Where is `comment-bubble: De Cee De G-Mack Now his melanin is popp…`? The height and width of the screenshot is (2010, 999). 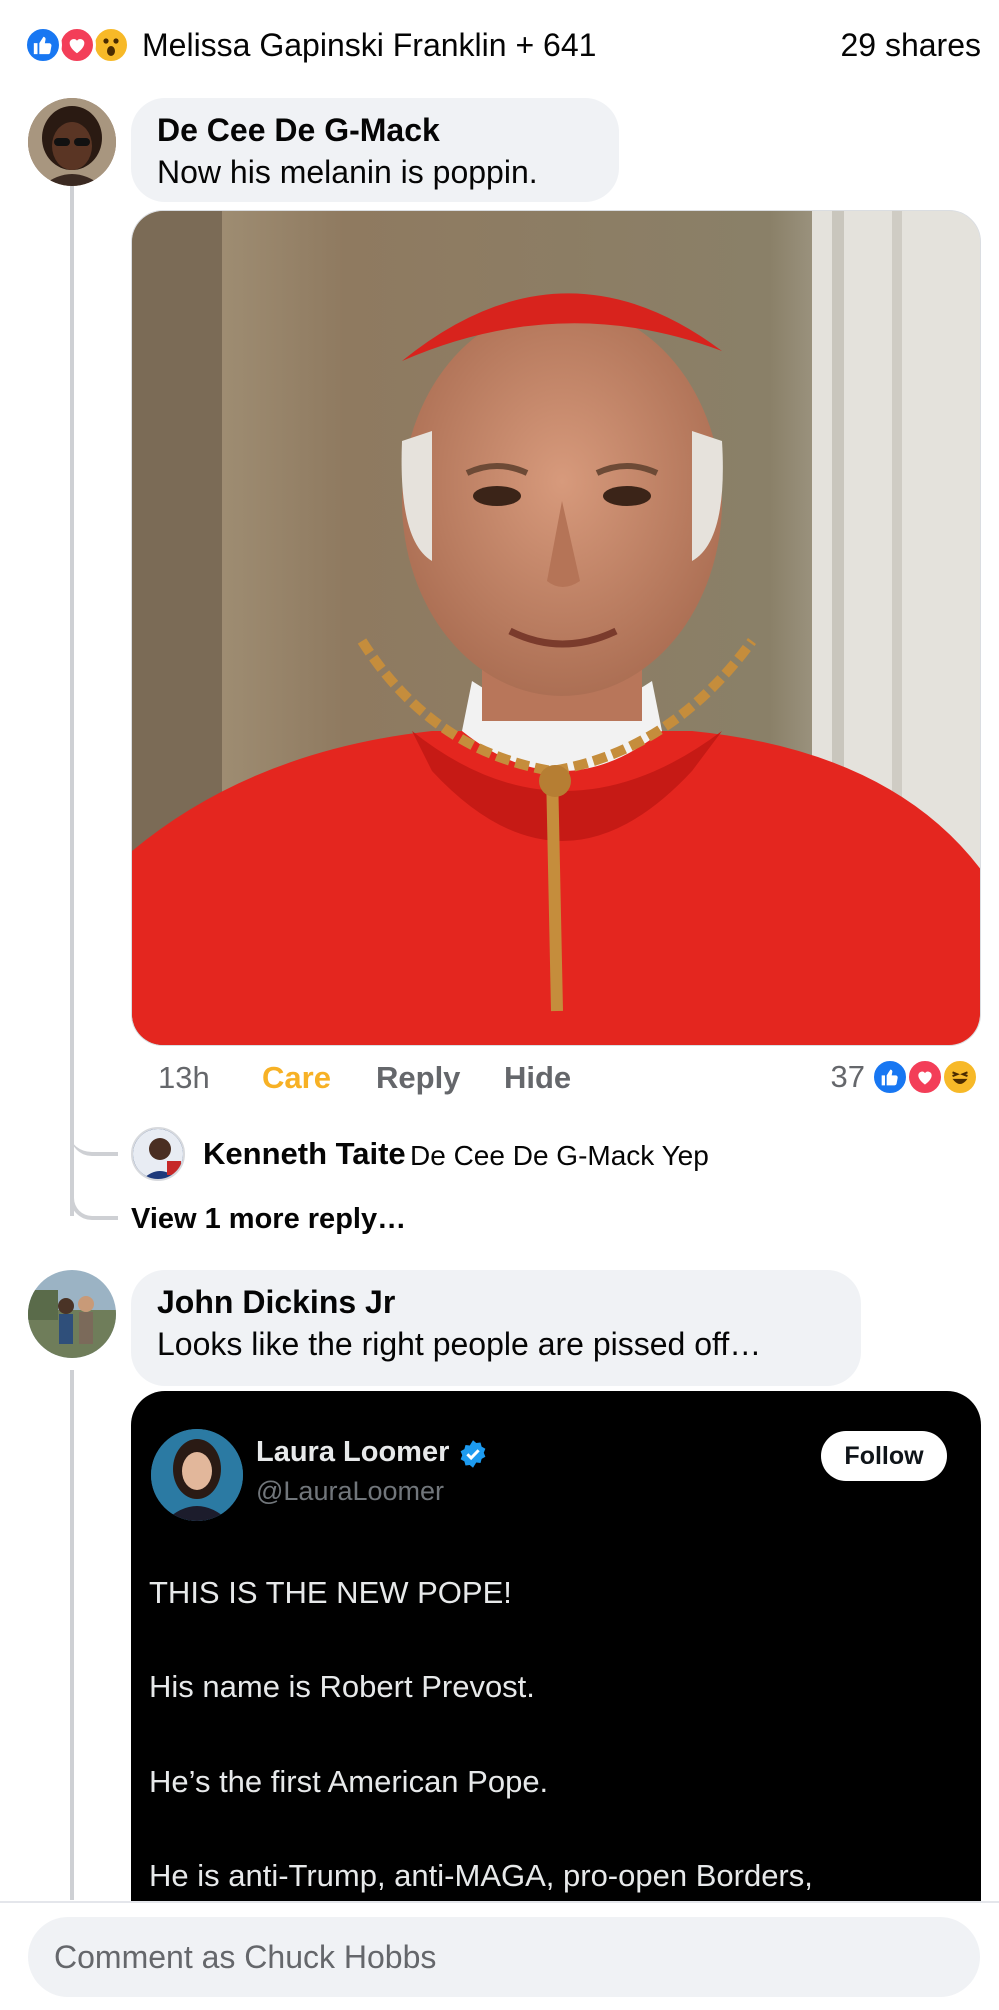 comment-bubble: De Cee De G-Mack Now his melanin is popp… is located at coordinates (375, 150).